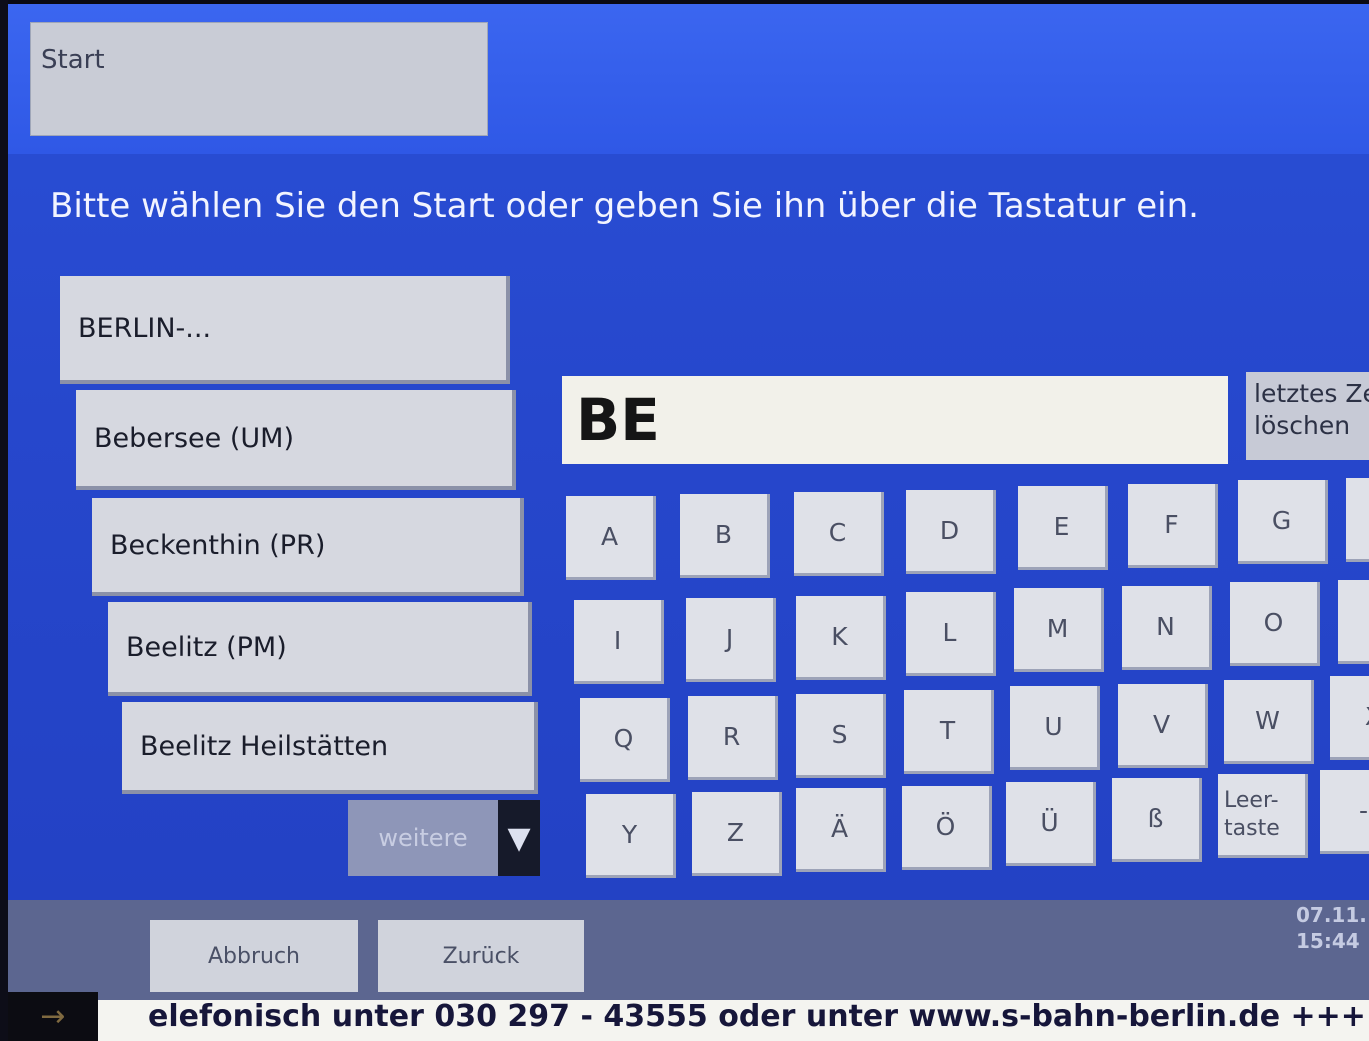  What do you see at coordinates (841, 638) in the screenshot?
I see `key-k: K` at bounding box center [841, 638].